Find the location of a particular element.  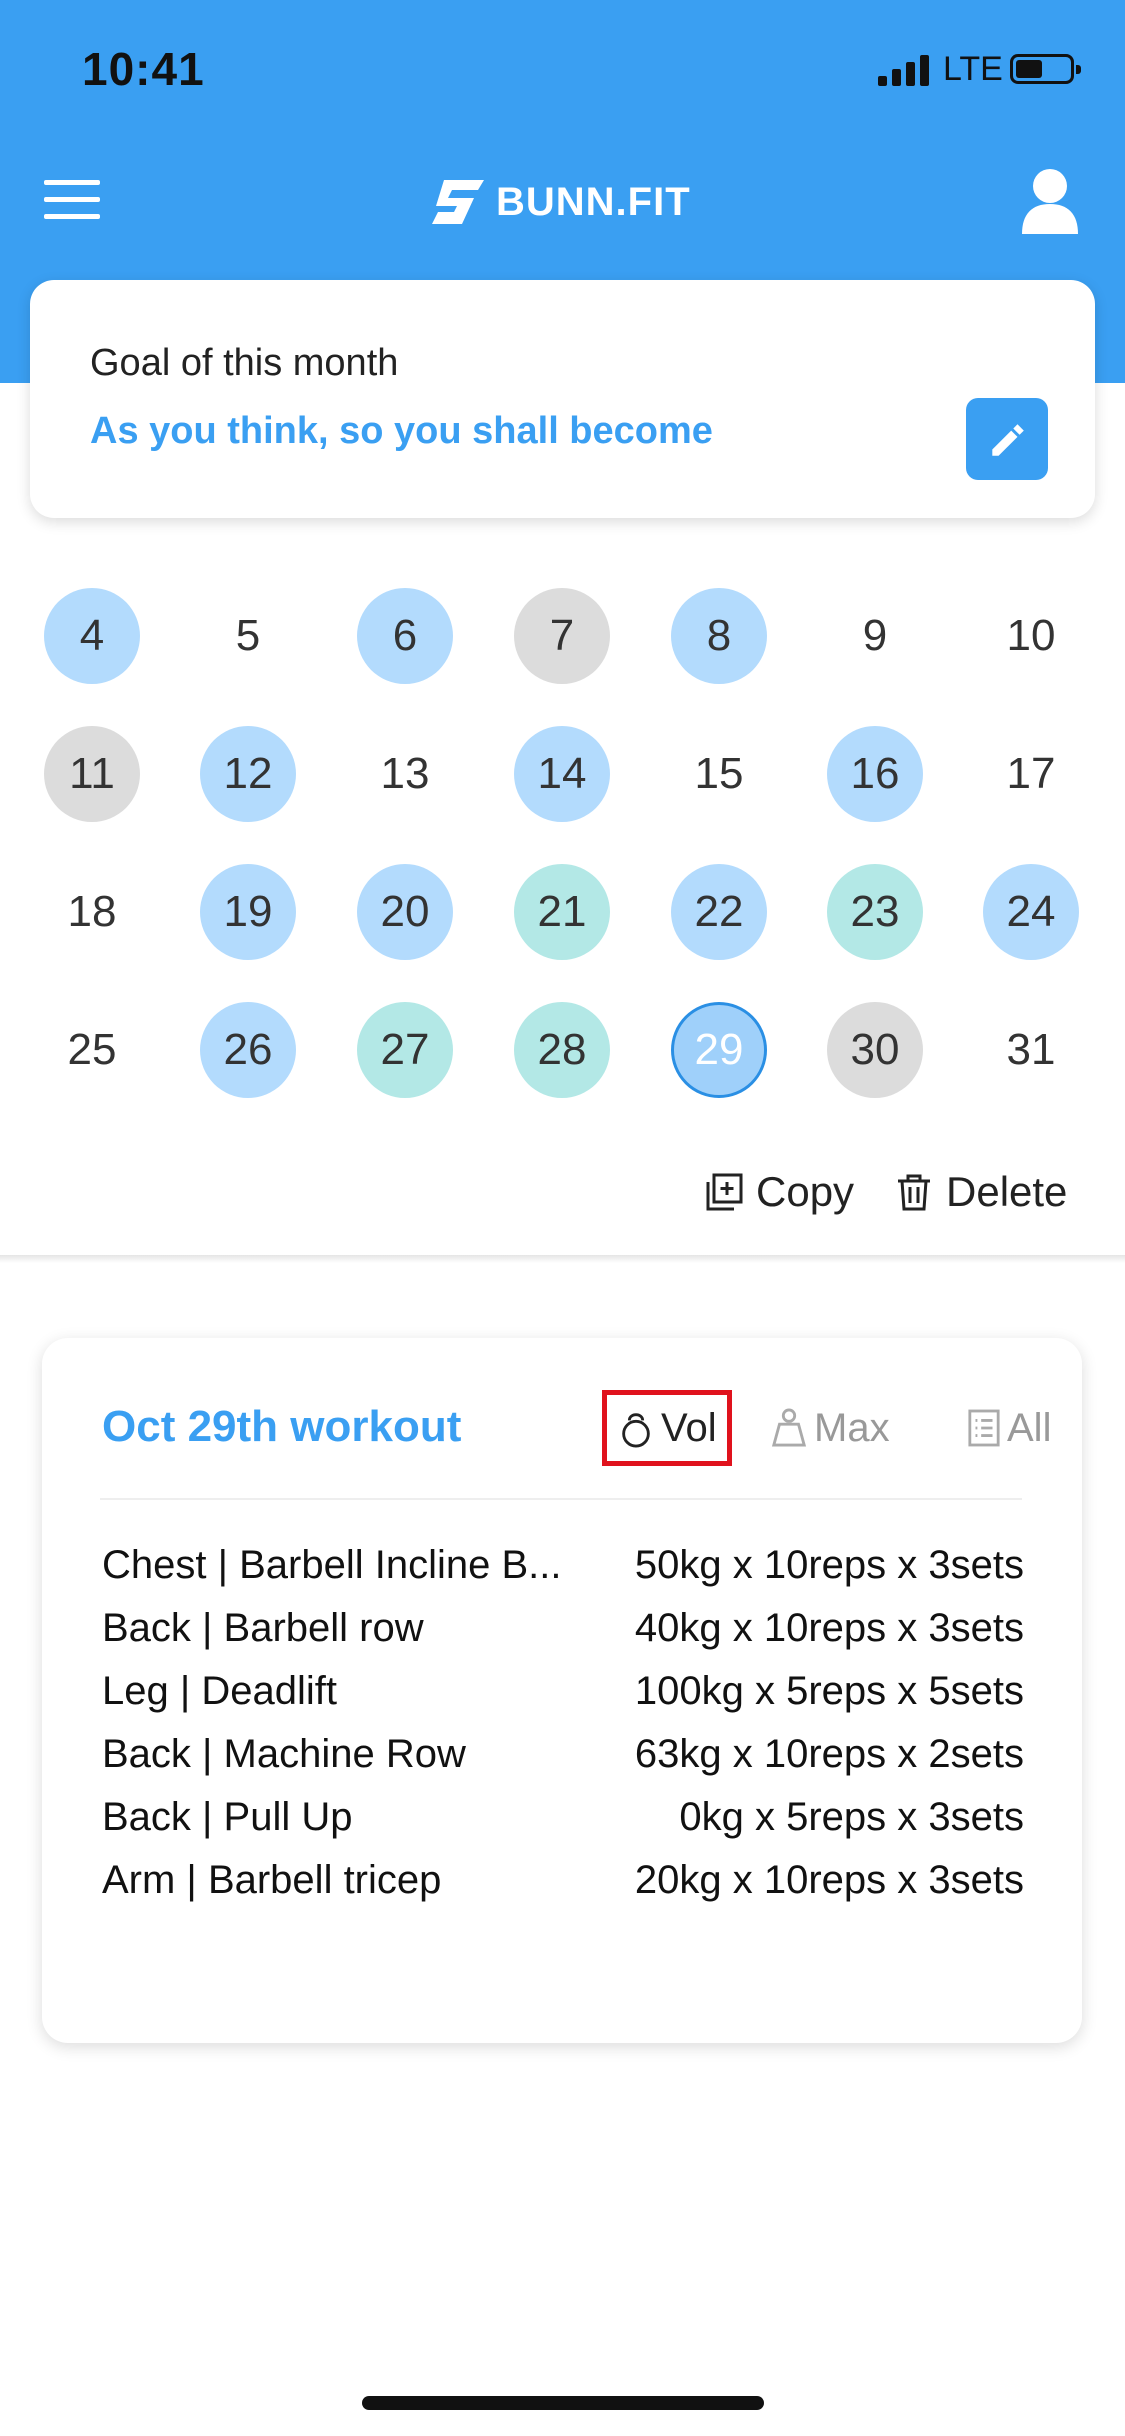

copy-button: Copy is located at coordinates (779, 1192).